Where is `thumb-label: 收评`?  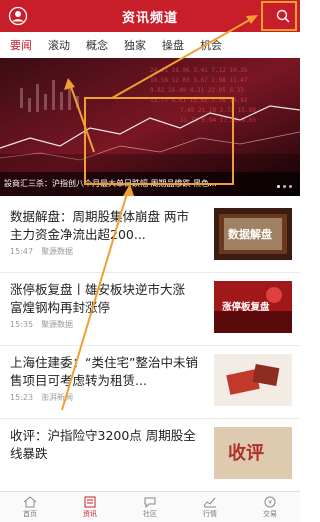
thumb-label: 收评 is located at coordinates (246, 453).